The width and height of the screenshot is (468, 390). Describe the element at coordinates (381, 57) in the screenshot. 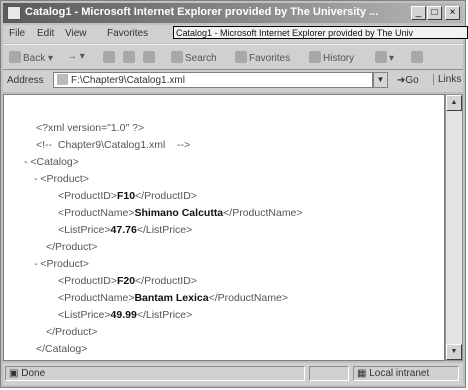

I see `mail-icon` at that location.